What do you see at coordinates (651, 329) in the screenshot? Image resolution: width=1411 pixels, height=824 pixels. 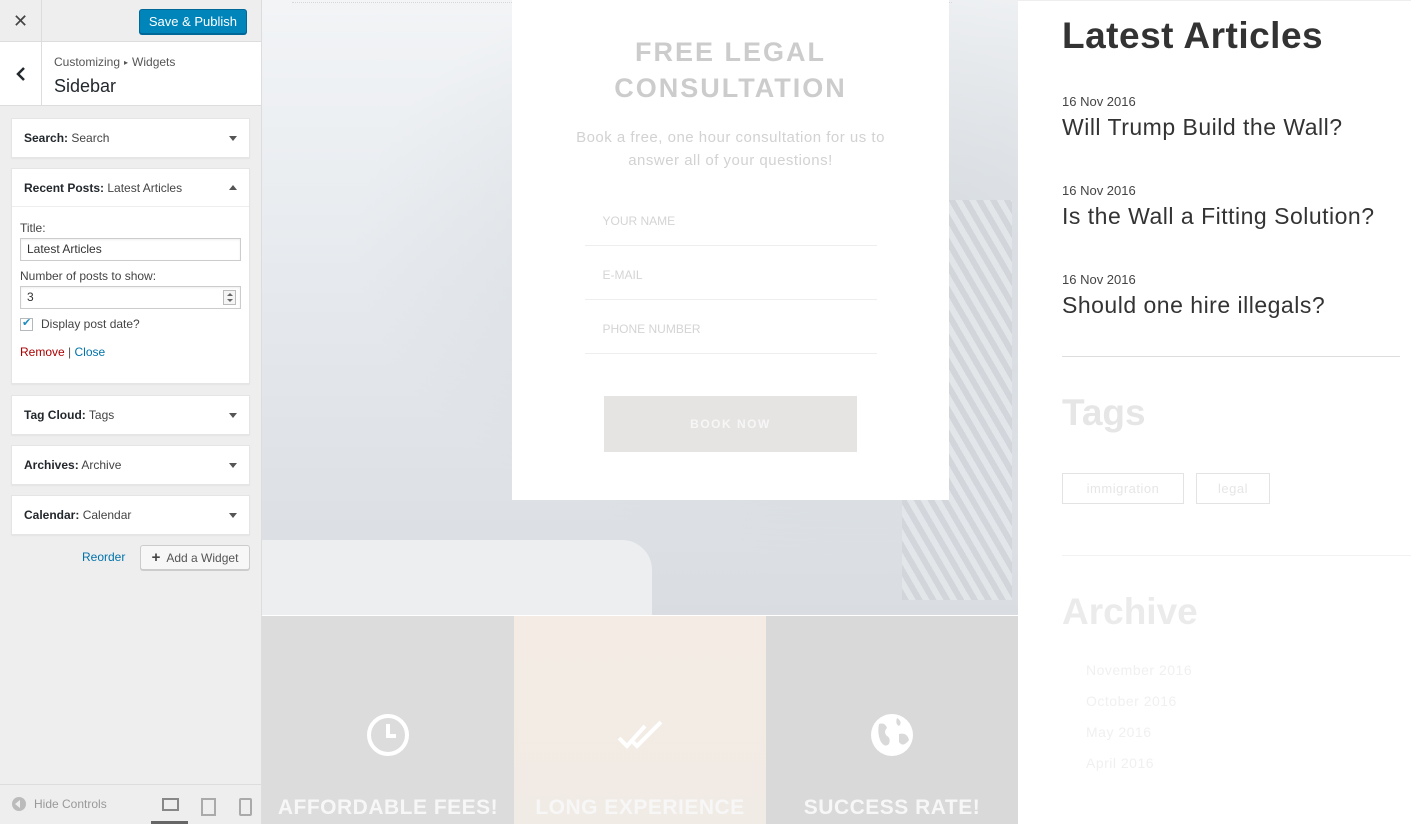 I see `phone-field-placeholder: PHONE NUMBER` at bounding box center [651, 329].